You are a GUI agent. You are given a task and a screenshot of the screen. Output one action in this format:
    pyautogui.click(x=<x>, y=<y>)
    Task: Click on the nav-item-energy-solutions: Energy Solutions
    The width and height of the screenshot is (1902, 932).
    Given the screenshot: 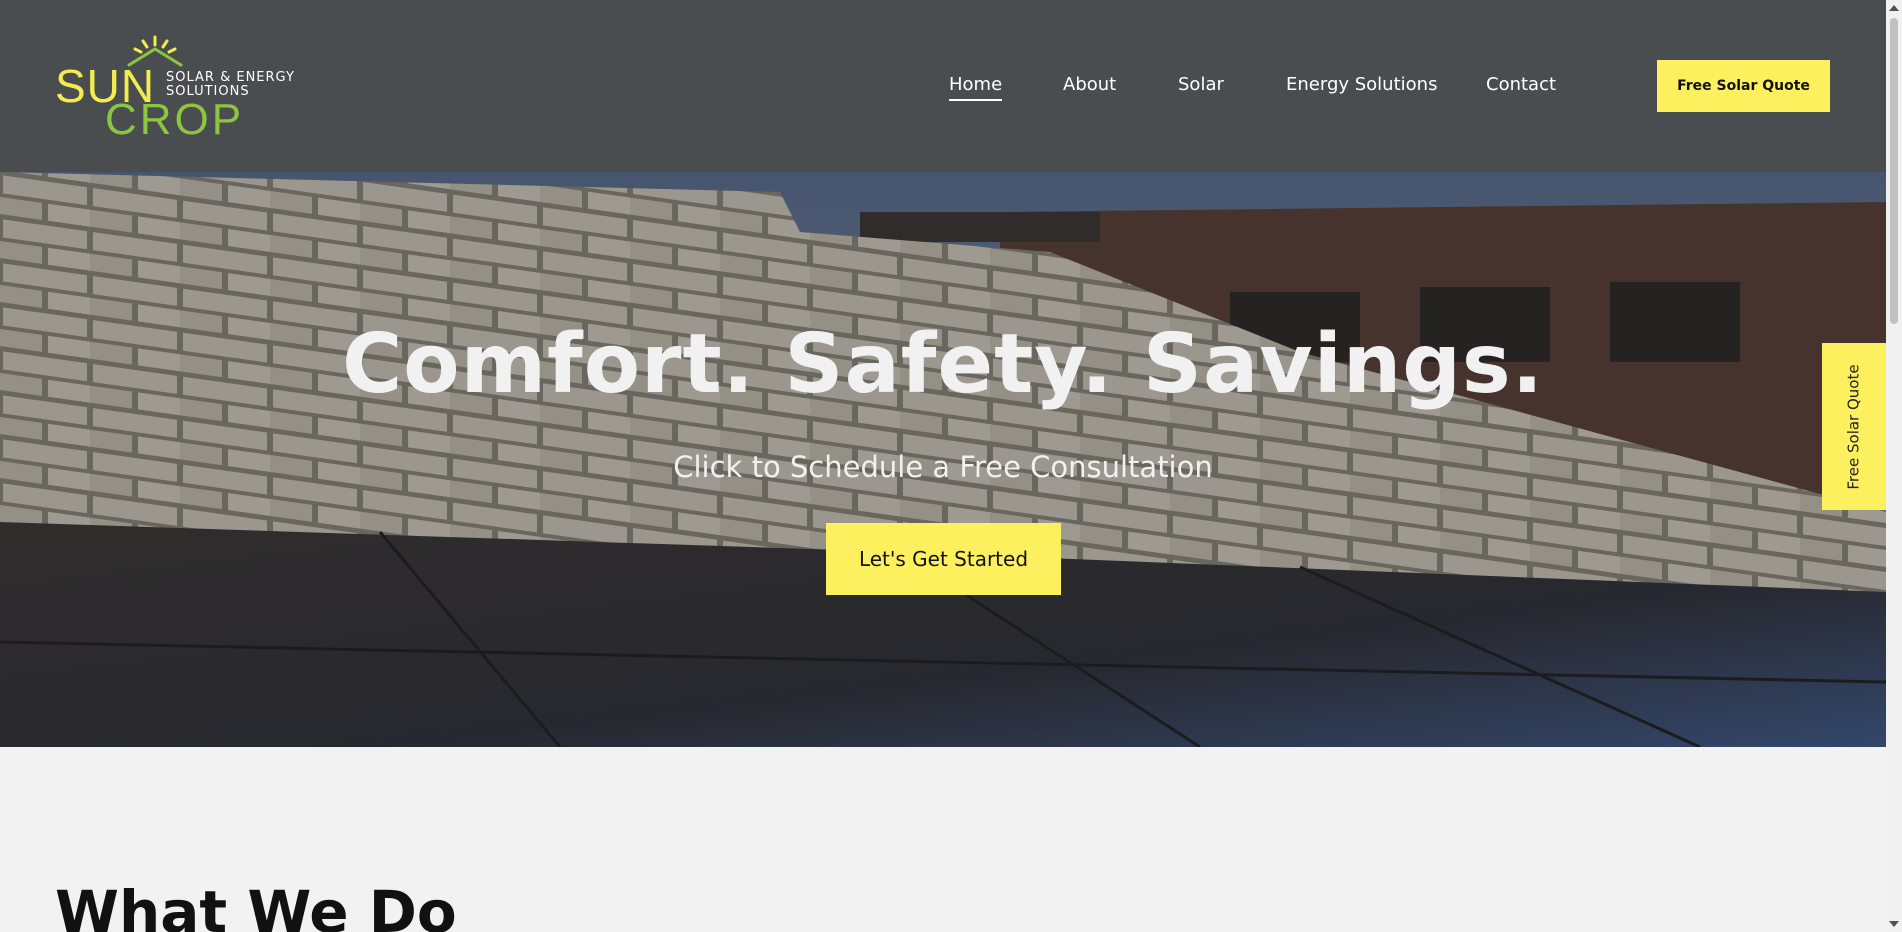 What is the action you would take?
    pyautogui.click(x=1361, y=84)
    